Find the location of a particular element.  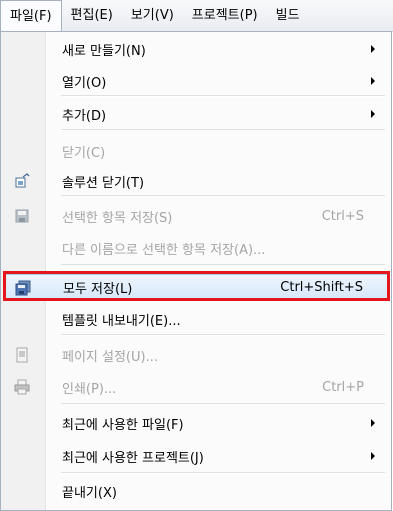

menu-item-label: 최근에 사용한 파일(F) is located at coordinates (123, 425).